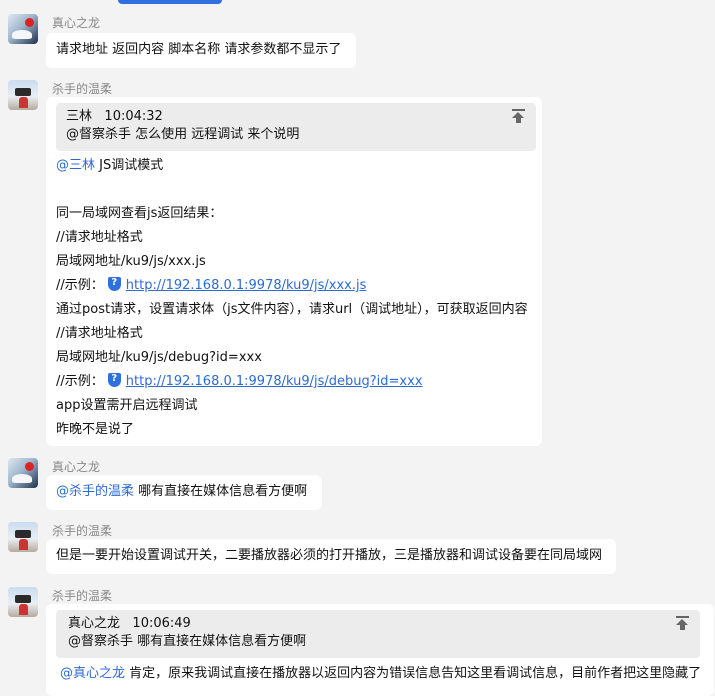  I want to click on message-bubble: @杀手的温柔 哪有直接在媒体信息看方便啊, so click(184, 492).